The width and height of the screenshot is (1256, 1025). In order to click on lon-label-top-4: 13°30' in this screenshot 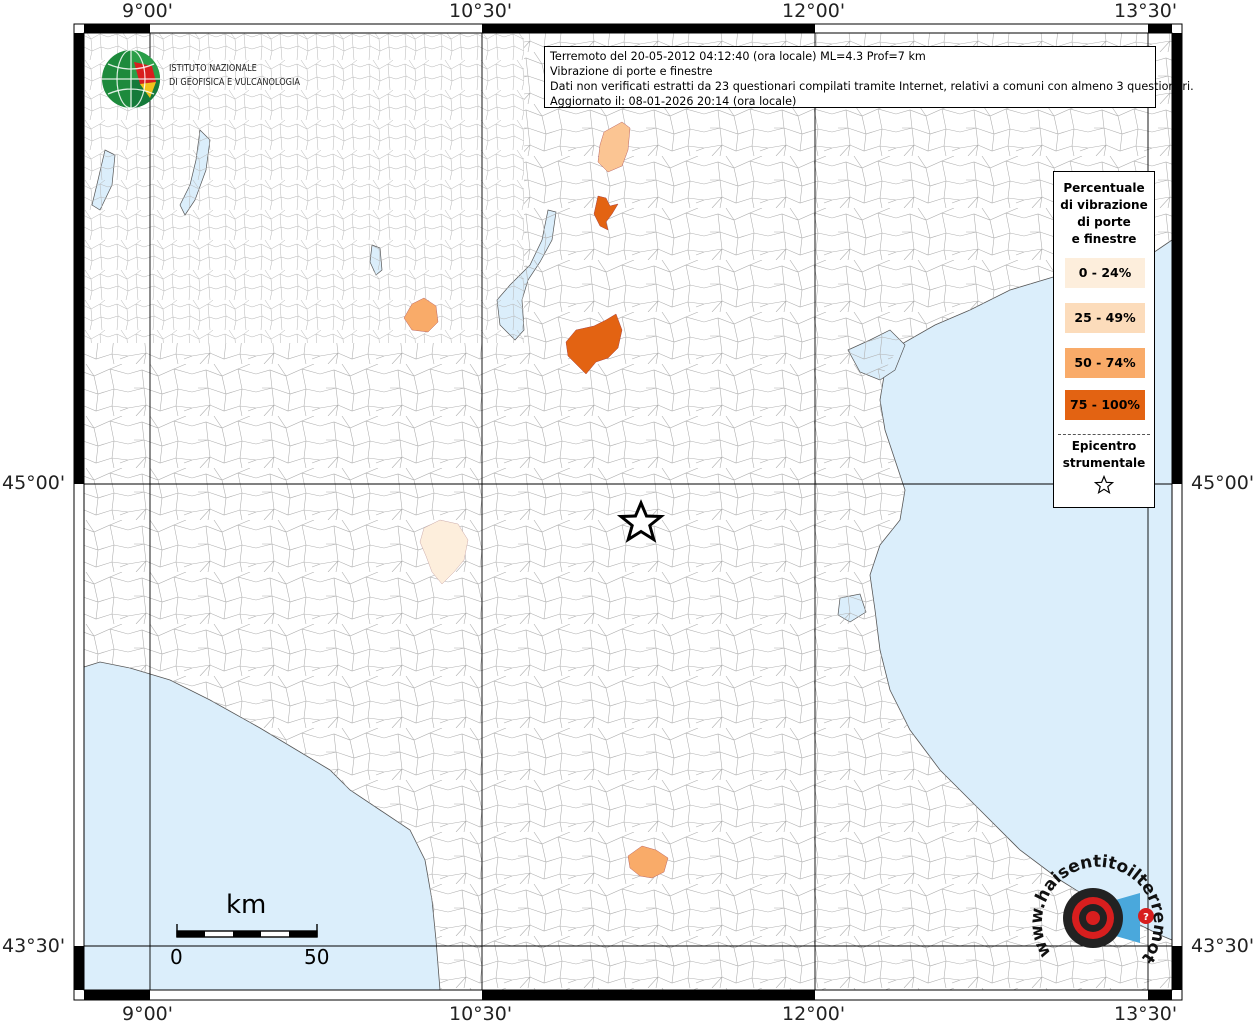, I will do `click(1146, 11)`.